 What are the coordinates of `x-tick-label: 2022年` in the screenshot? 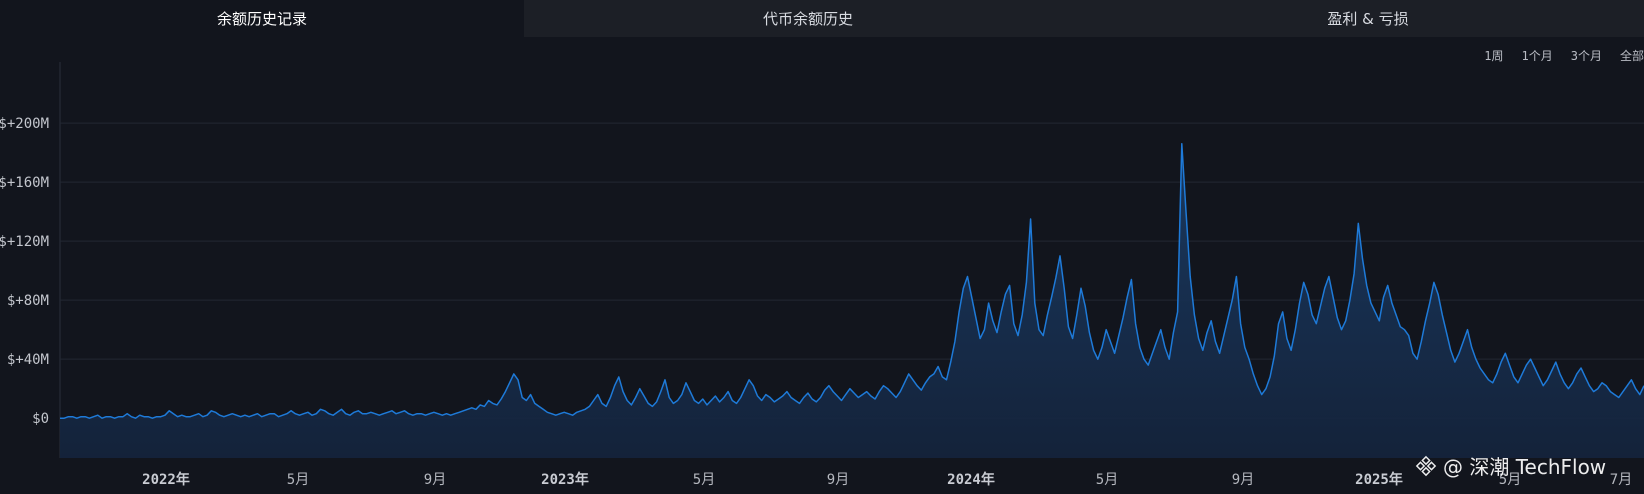 It's located at (166, 479).